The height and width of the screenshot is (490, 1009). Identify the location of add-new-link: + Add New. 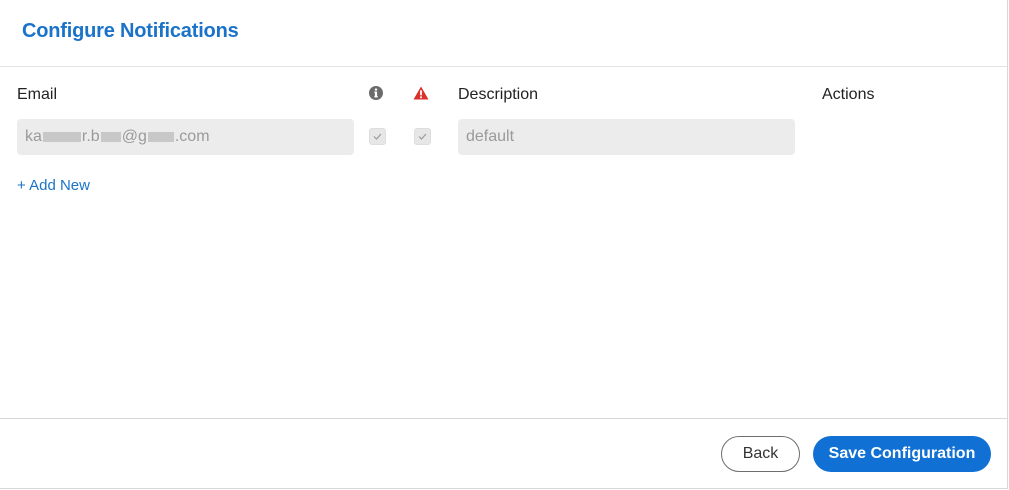
(53, 185).